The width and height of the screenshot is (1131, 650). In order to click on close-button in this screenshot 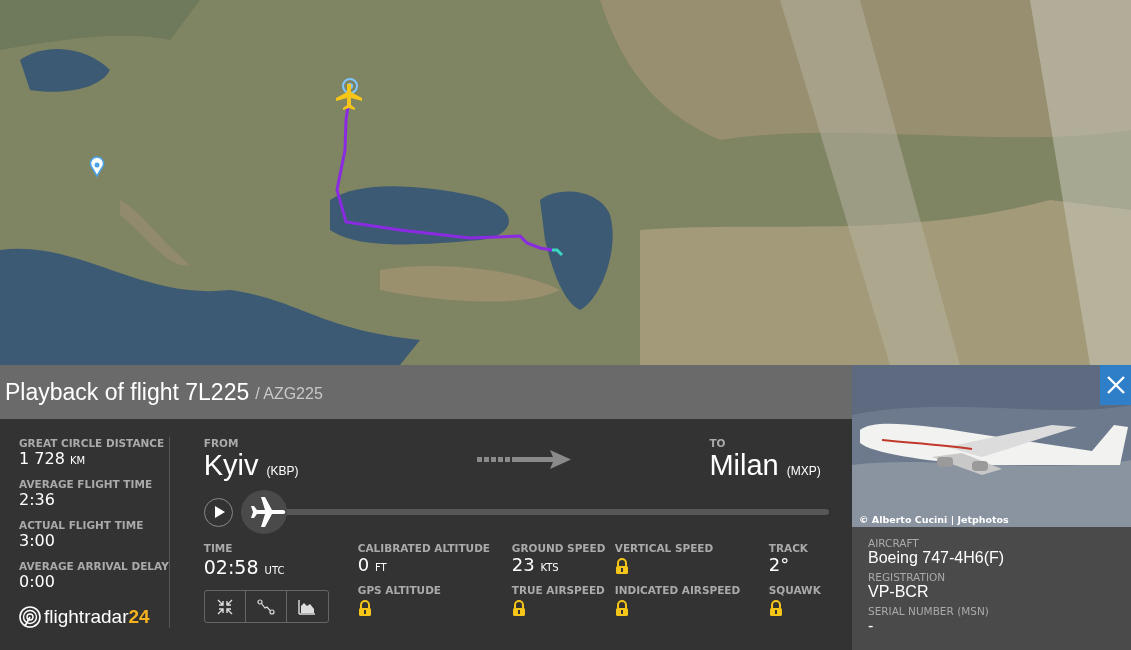, I will do `click(1115, 385)`.